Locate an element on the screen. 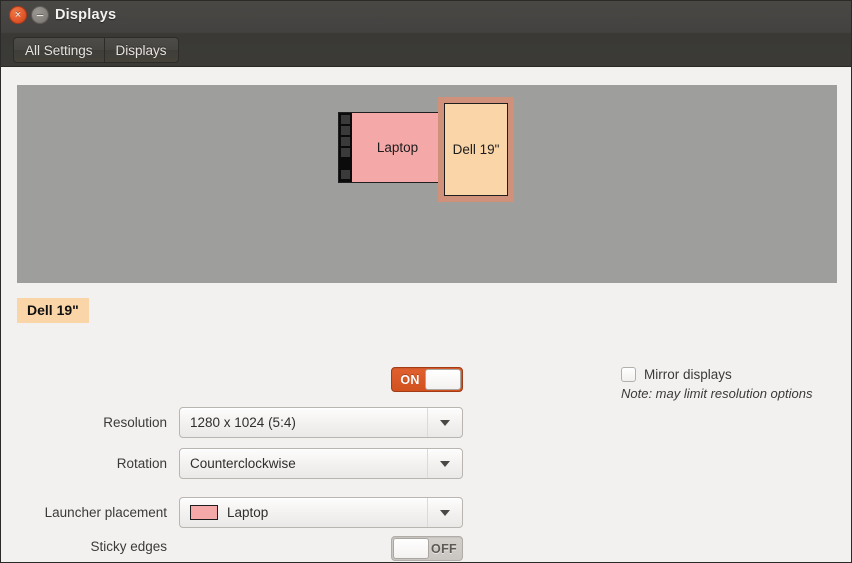 The width and height of the screenshot is (852, 563). launcher-placement-value-wrap: Laptop is located at coordinates (303, 512).